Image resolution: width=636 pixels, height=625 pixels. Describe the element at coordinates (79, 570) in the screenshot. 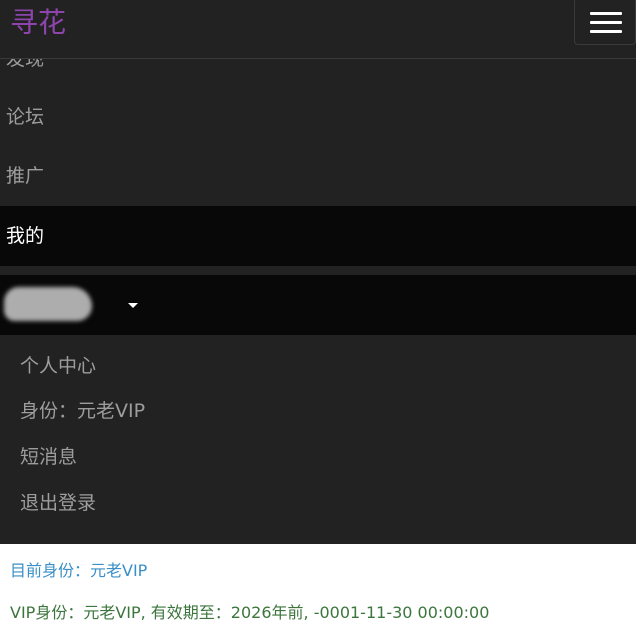

I see `current-identity-text: 目前身份：元老VIP` at that location.